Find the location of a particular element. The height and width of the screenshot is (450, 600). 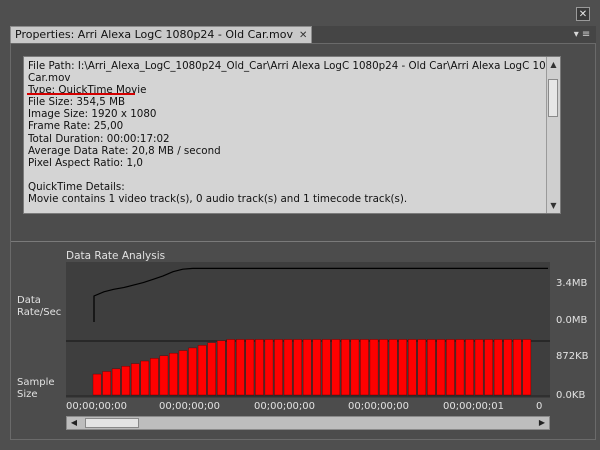

scroll-down-icon: ▼ is located at coordinates (553, 205).